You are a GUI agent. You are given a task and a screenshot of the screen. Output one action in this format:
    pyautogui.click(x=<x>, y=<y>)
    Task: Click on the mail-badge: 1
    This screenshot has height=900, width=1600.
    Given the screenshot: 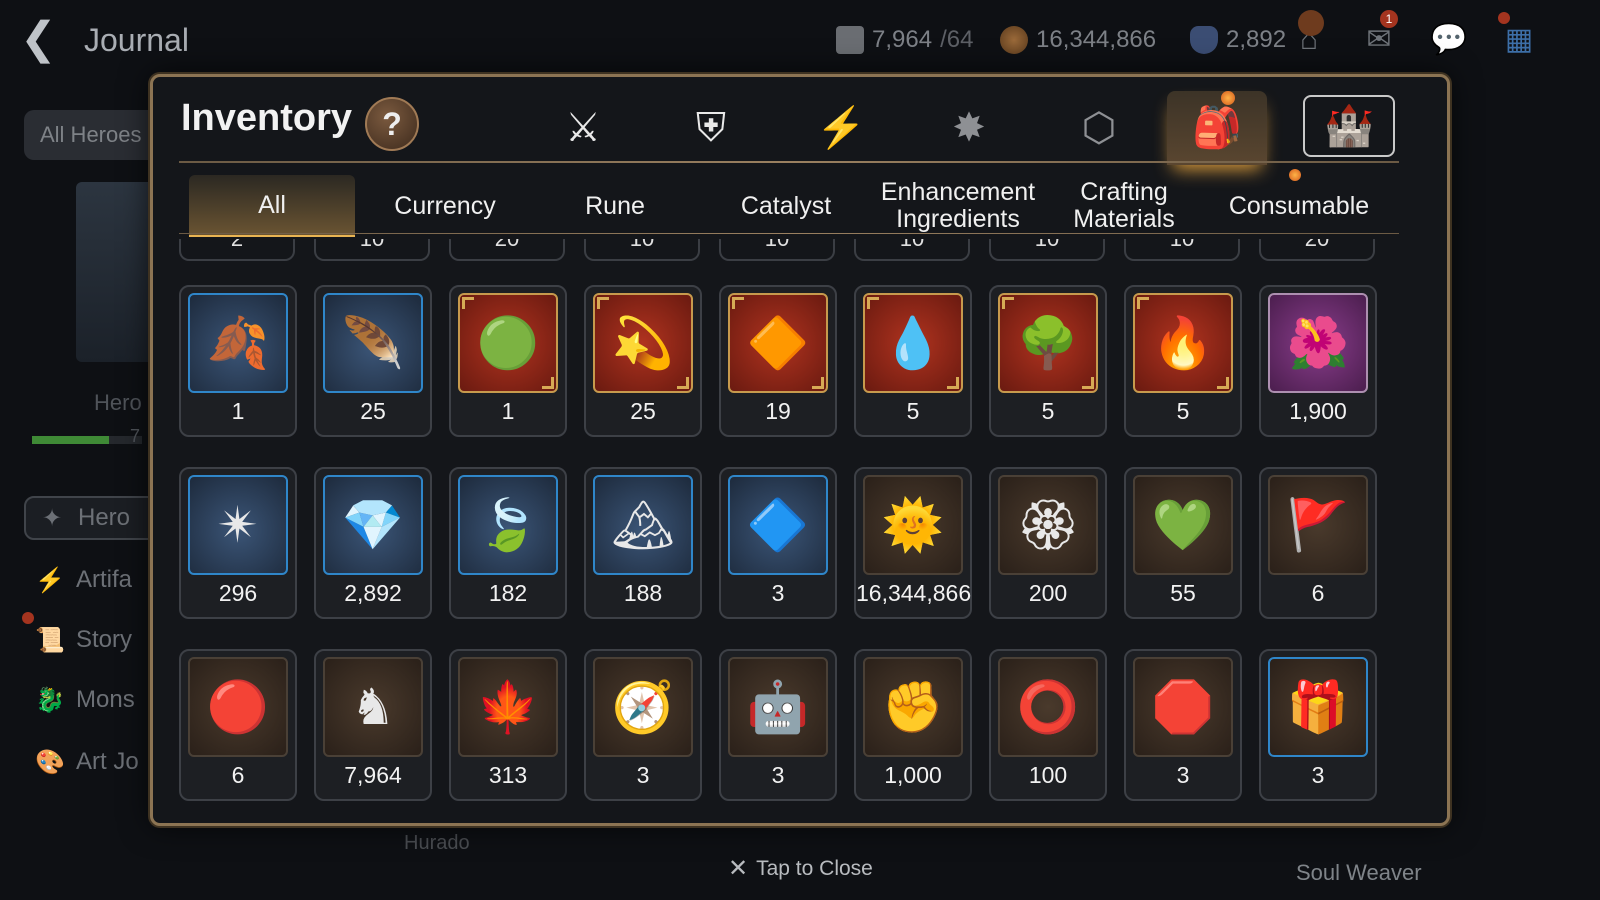 What is the action you would take?
    pyautogui.click(x=1389, y=19)
    